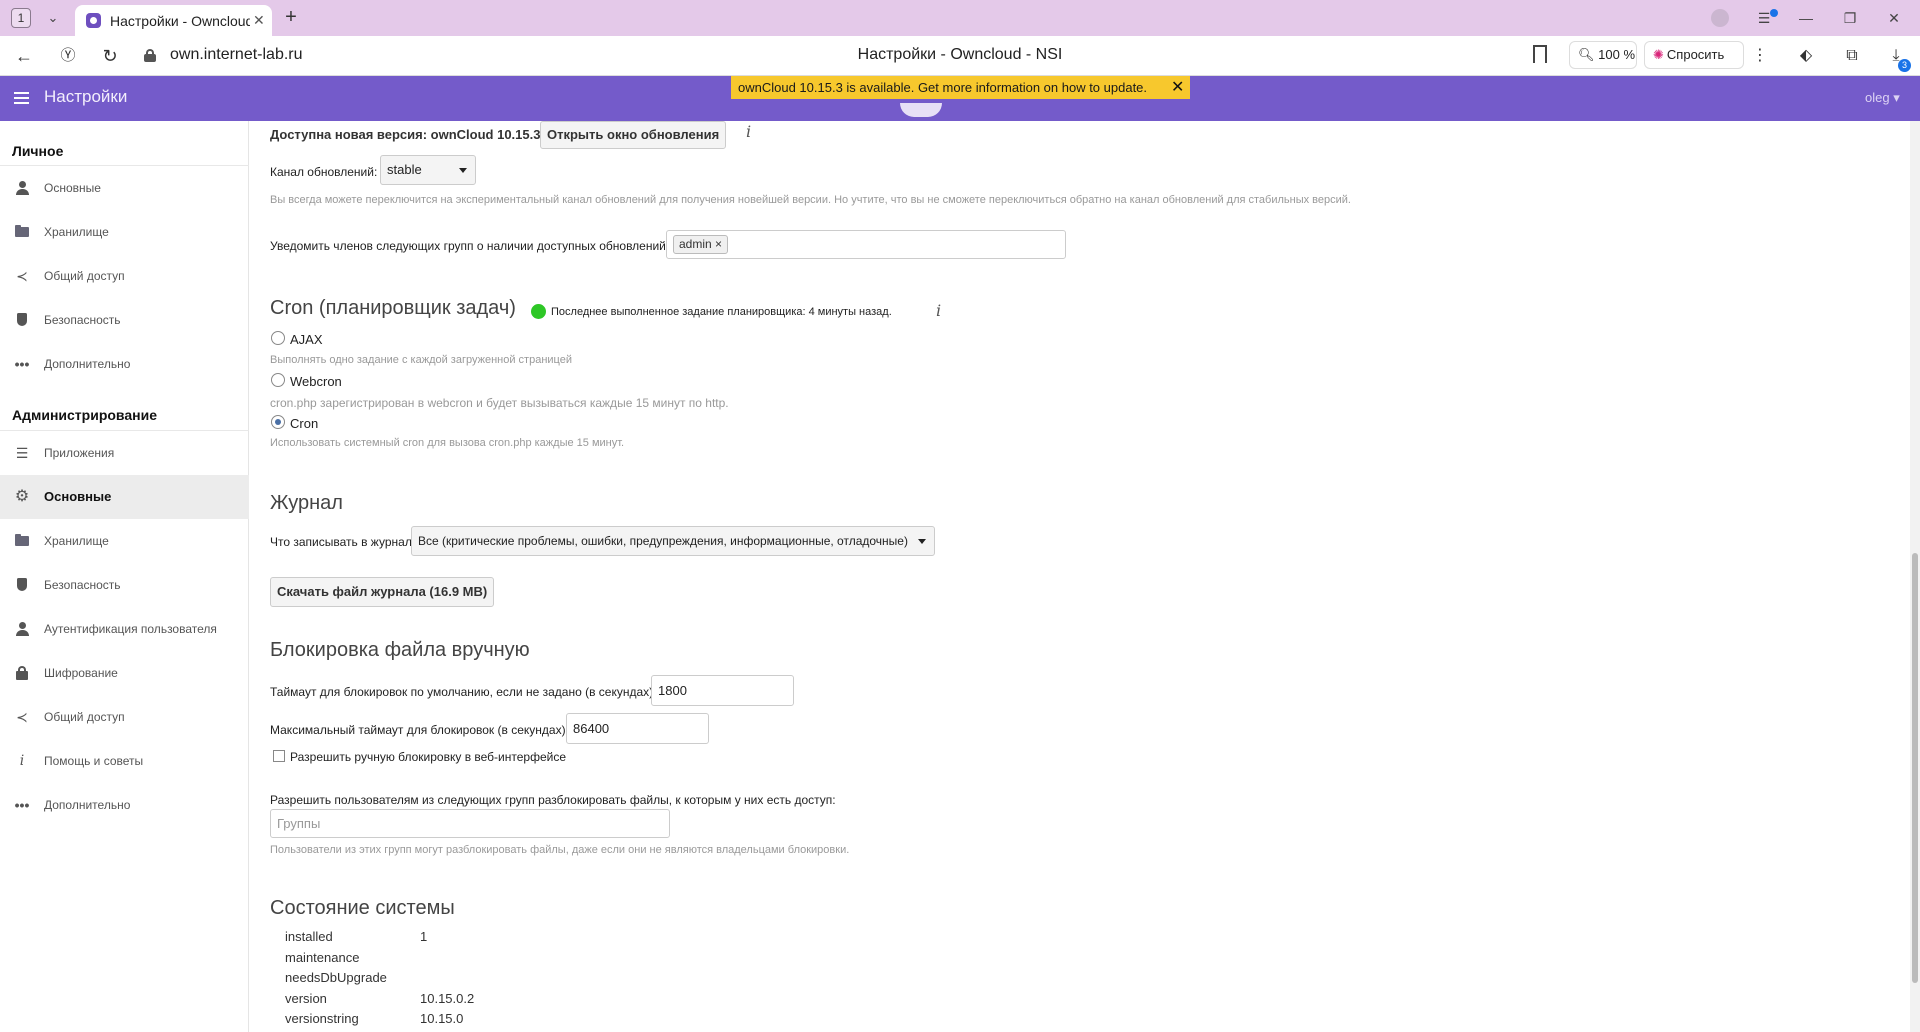 Image resolution: width=1920 pixels, height=1032 pixels. I want to click on sidebar-item-label: Безопасность, so click(82, 585).